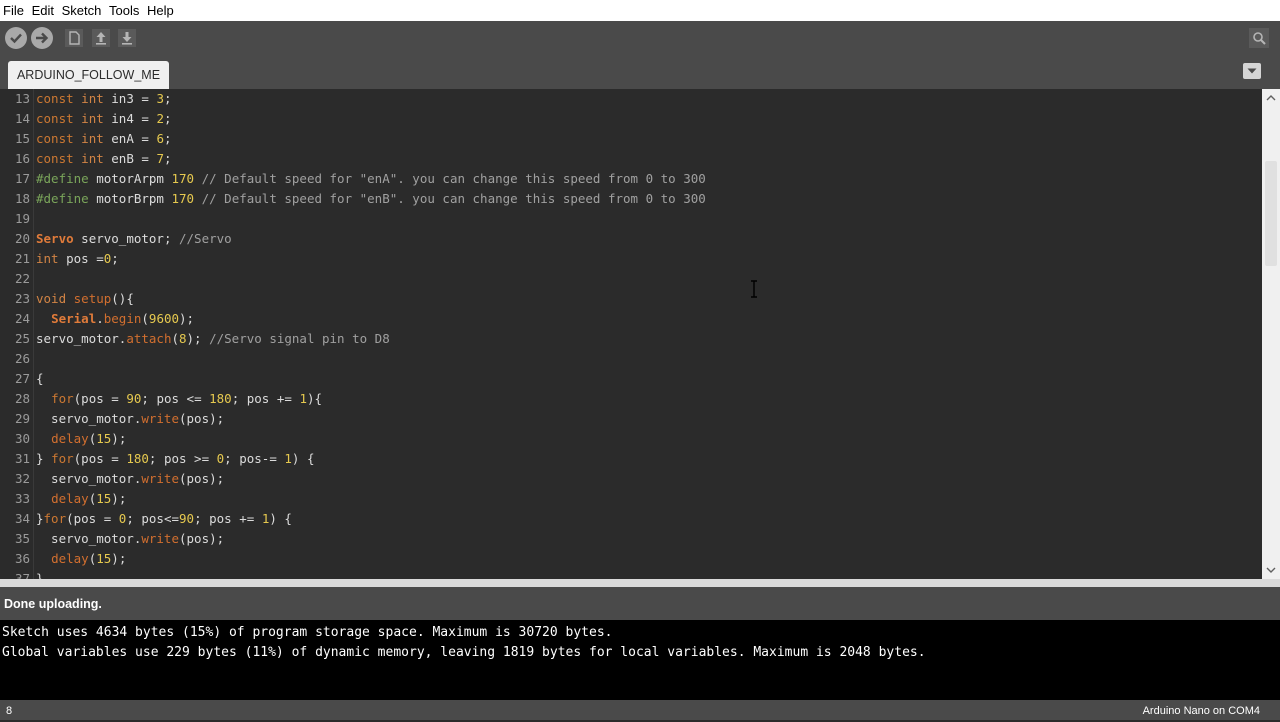 This screenshot has width=1280, height=722. I want to click on code-token: 180, so click(137, 458).